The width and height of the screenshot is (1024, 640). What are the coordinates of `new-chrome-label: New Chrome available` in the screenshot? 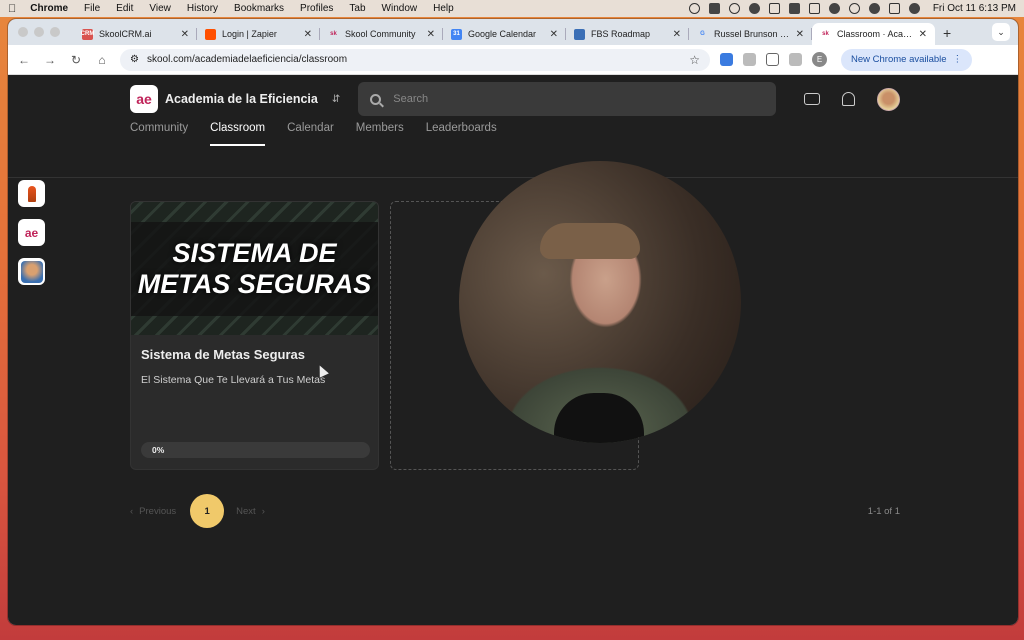 It's located at (899, 59).